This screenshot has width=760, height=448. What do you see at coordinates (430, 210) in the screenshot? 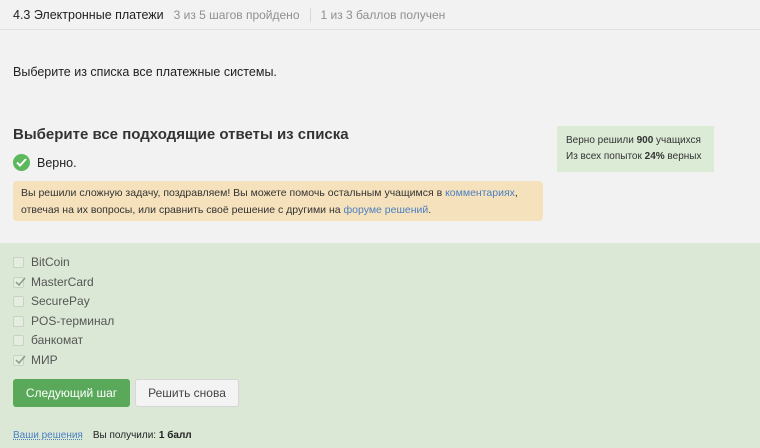
I see `notice-text-3: .` at bounding box center [430, 210].